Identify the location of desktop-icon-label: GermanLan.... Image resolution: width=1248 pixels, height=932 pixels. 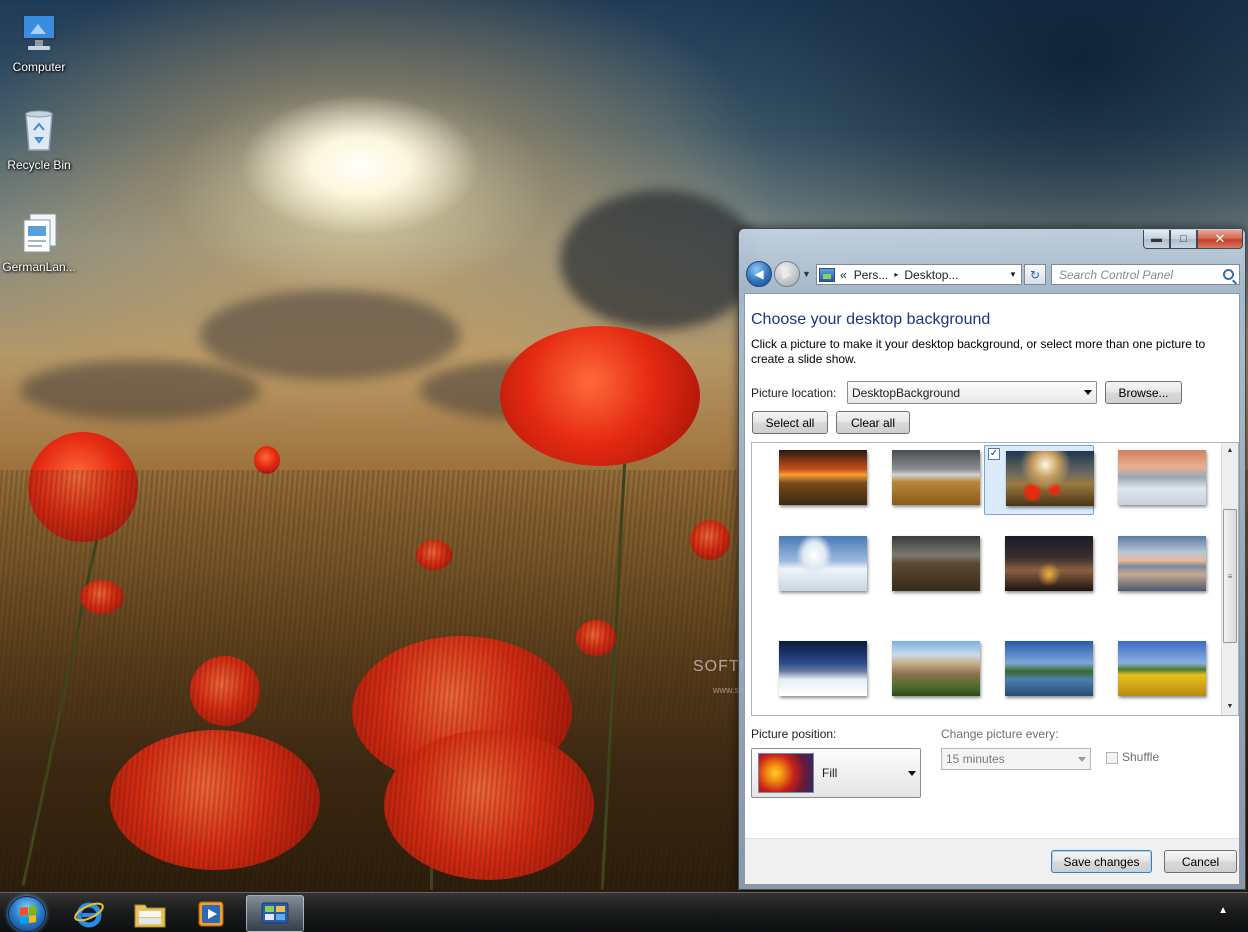
(39, 267).